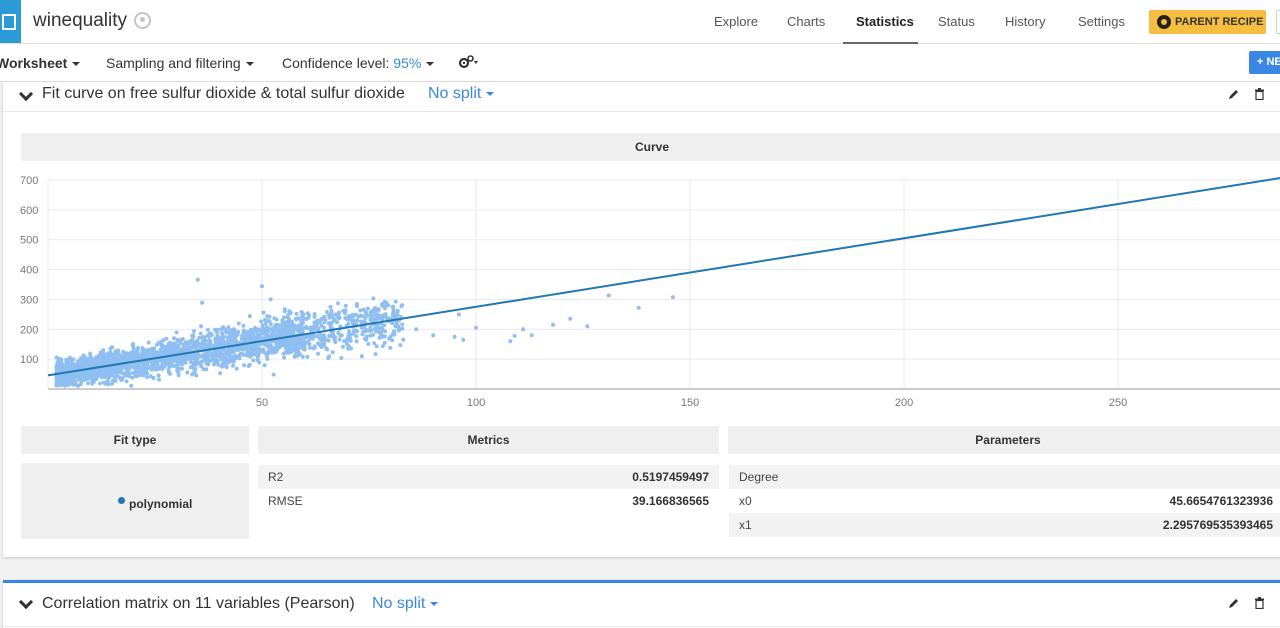 The width and height of the screenshot is (1280, 628). What do you see at coordinates (336, 63) in the screenshot?
I see `confidence-label: Confidence level:` at bounding box center [336, 63].